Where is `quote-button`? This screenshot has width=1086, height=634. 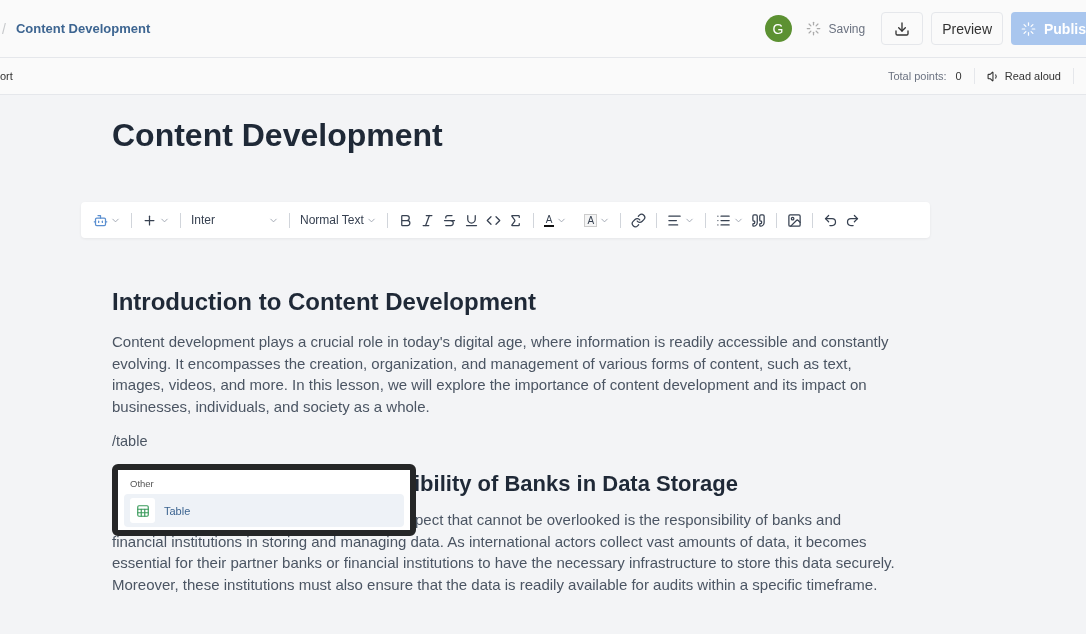 quote-button is located at coordinates (759, 220).